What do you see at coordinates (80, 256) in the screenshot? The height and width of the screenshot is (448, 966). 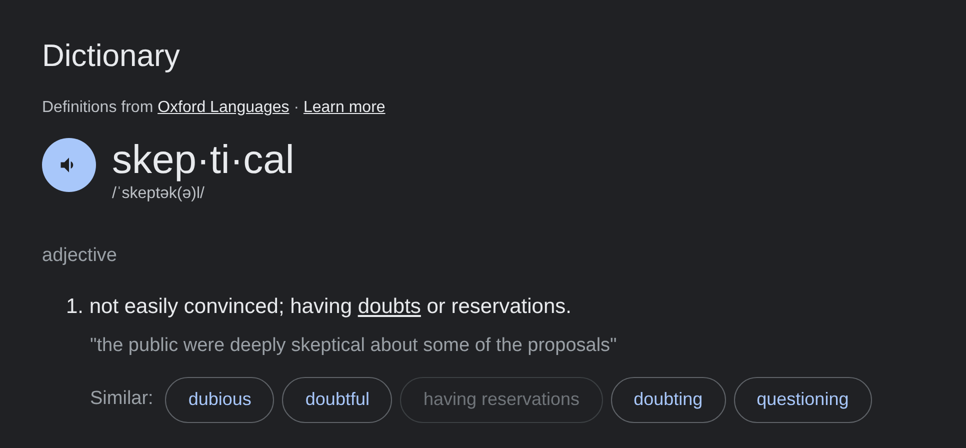 I see `part-of-speech: adjective` at bounding box center [80, 256].